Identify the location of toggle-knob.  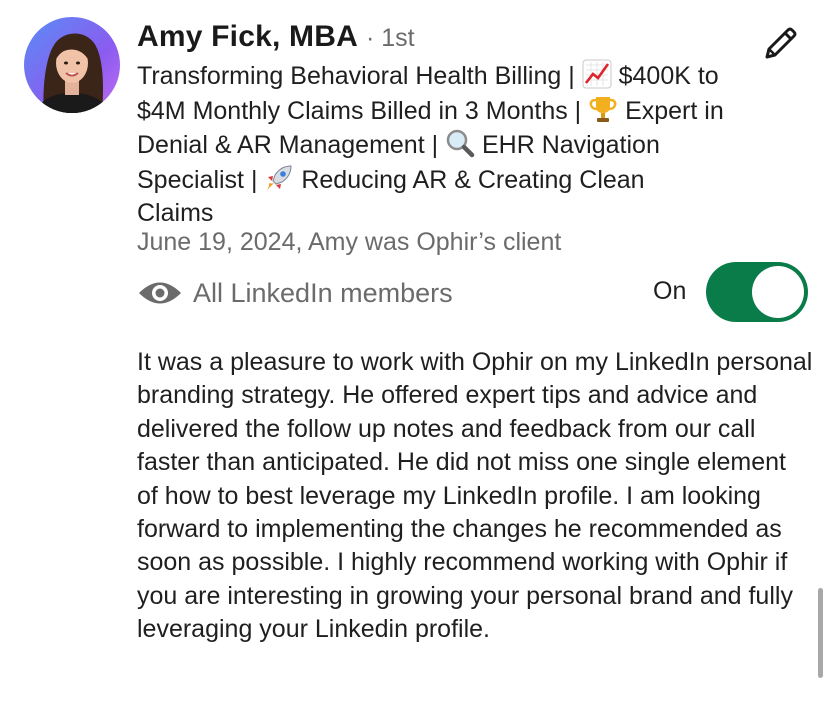
(778, 292).